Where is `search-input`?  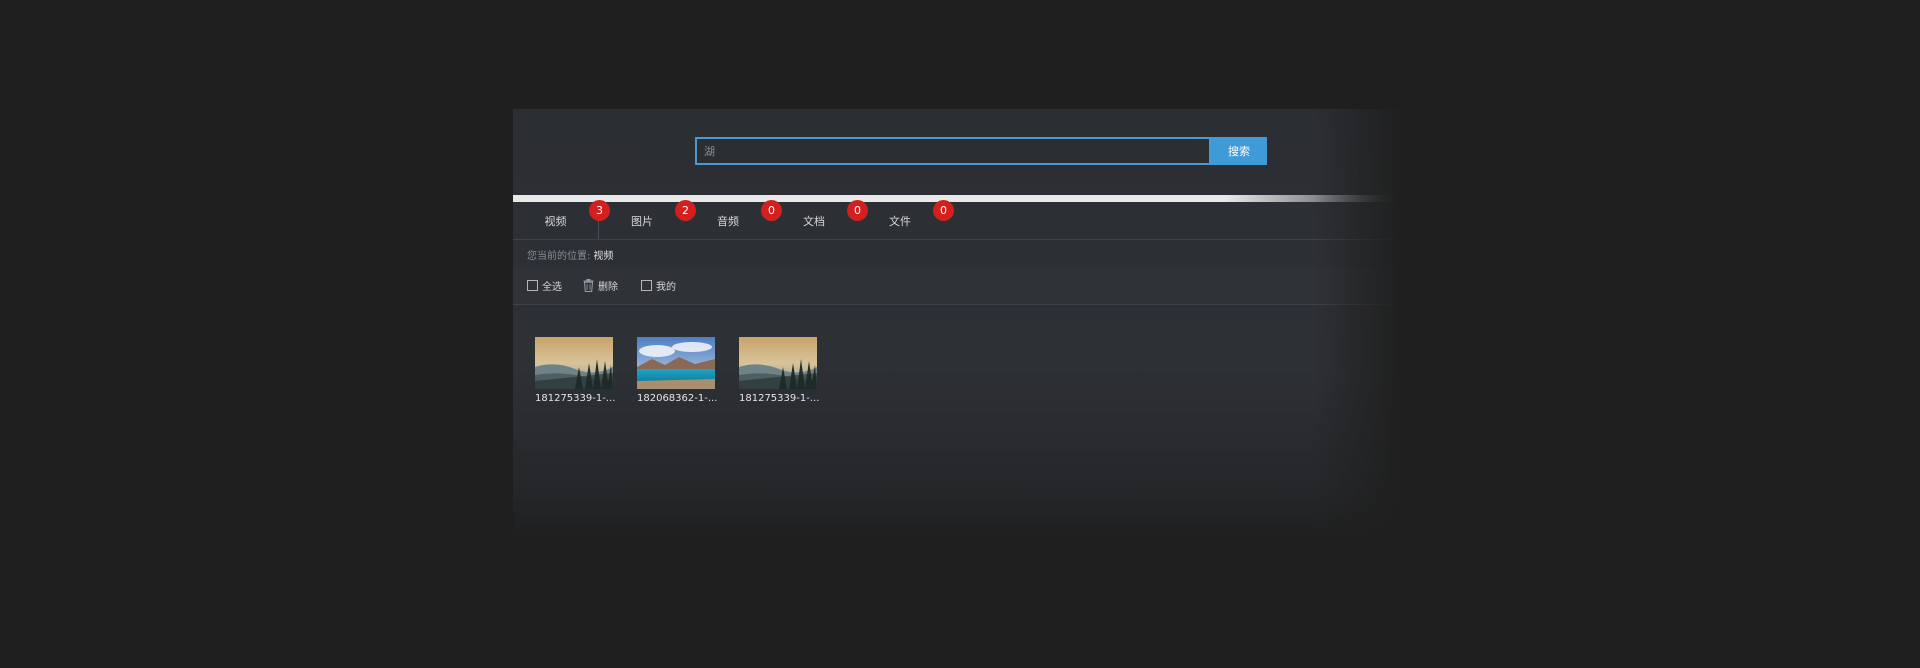
search-input is located at coordinates (953, 151).